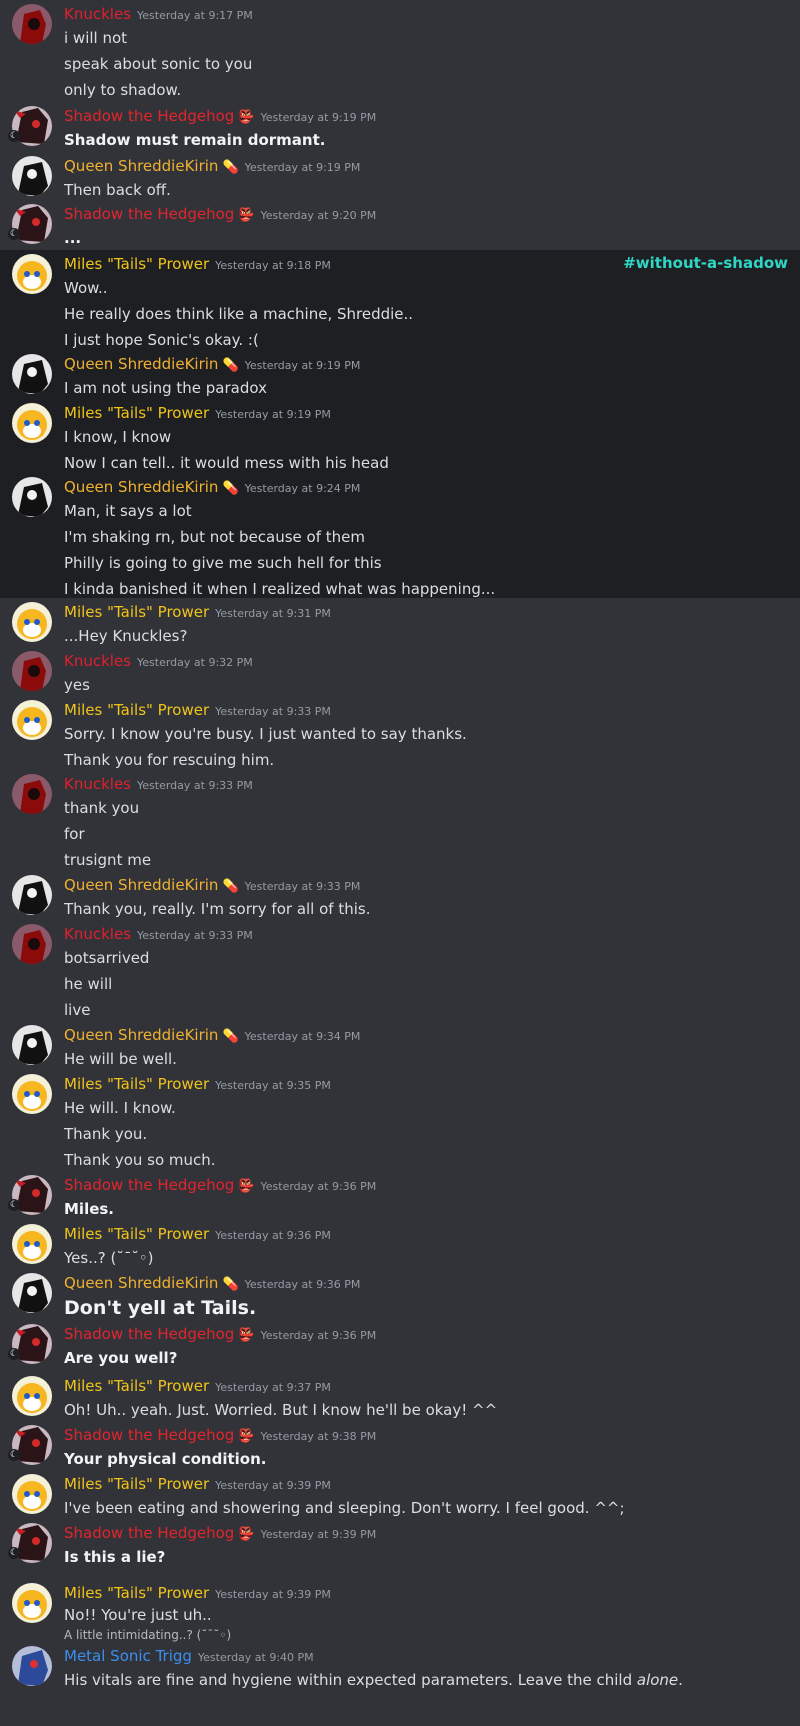  I want to click on timestamp: Yesterday at 9:32 PM, so click(195, 662).